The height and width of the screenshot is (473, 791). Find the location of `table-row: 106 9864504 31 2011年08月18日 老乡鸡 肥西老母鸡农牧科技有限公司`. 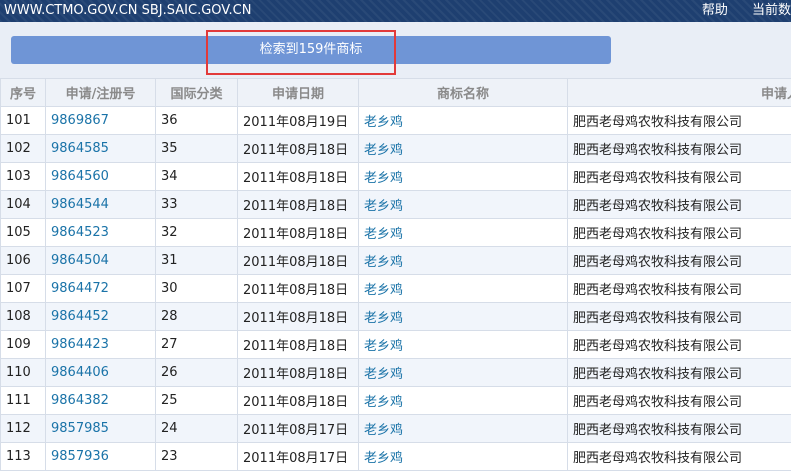

table-row: 106 9864504 31 2011年08月18日 老乡鸡 肥西老母鸡农牧科技有限公司 is located at coordinates (395, 260).